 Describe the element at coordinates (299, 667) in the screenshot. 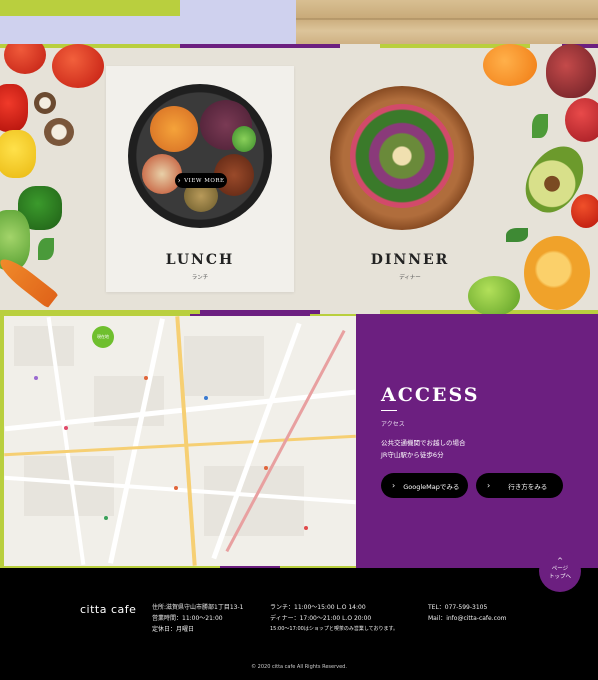

I see `footer-copyright: © 2020 citta cafe All Rights Reserved.` at that location.